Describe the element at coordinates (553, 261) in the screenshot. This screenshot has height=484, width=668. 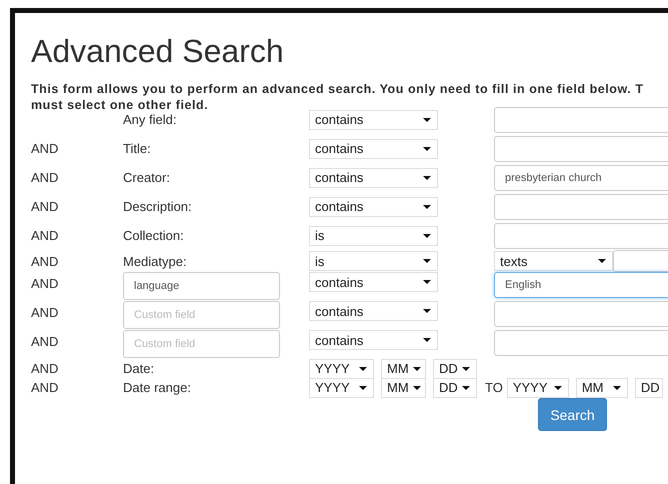
I see `value-select: texts` at that location.